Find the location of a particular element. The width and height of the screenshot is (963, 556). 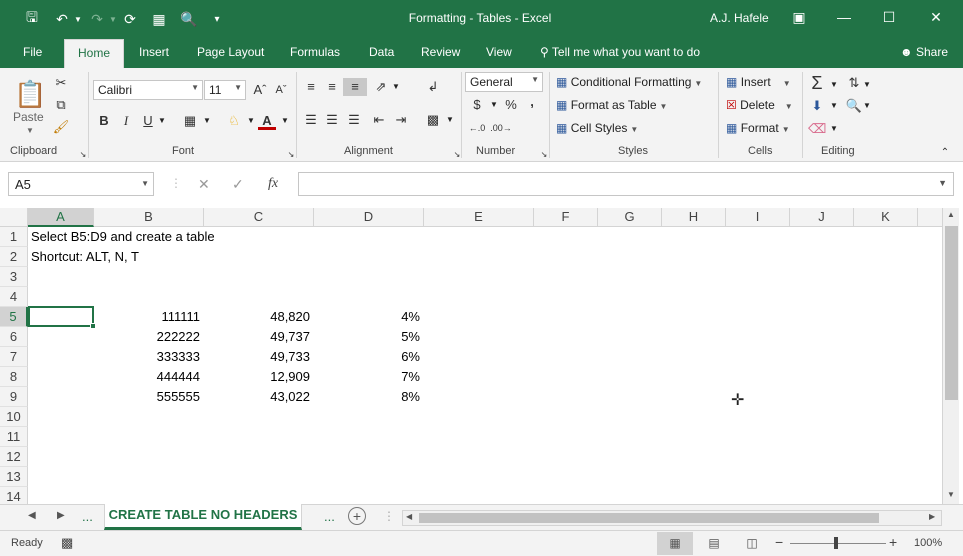

column-header-k: K is located at coordinates (886, 217).